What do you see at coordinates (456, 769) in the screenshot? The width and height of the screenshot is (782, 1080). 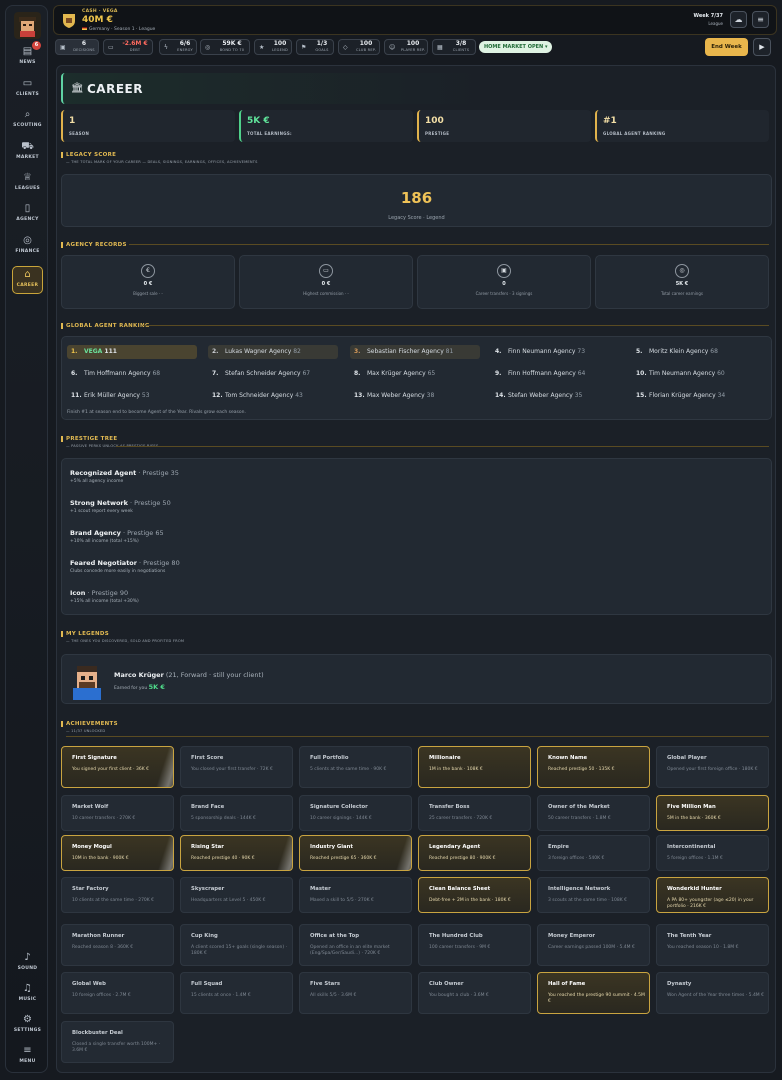 I see `achievement-description: 1M in the bank · 108K €` at bounding box center [456, 769].